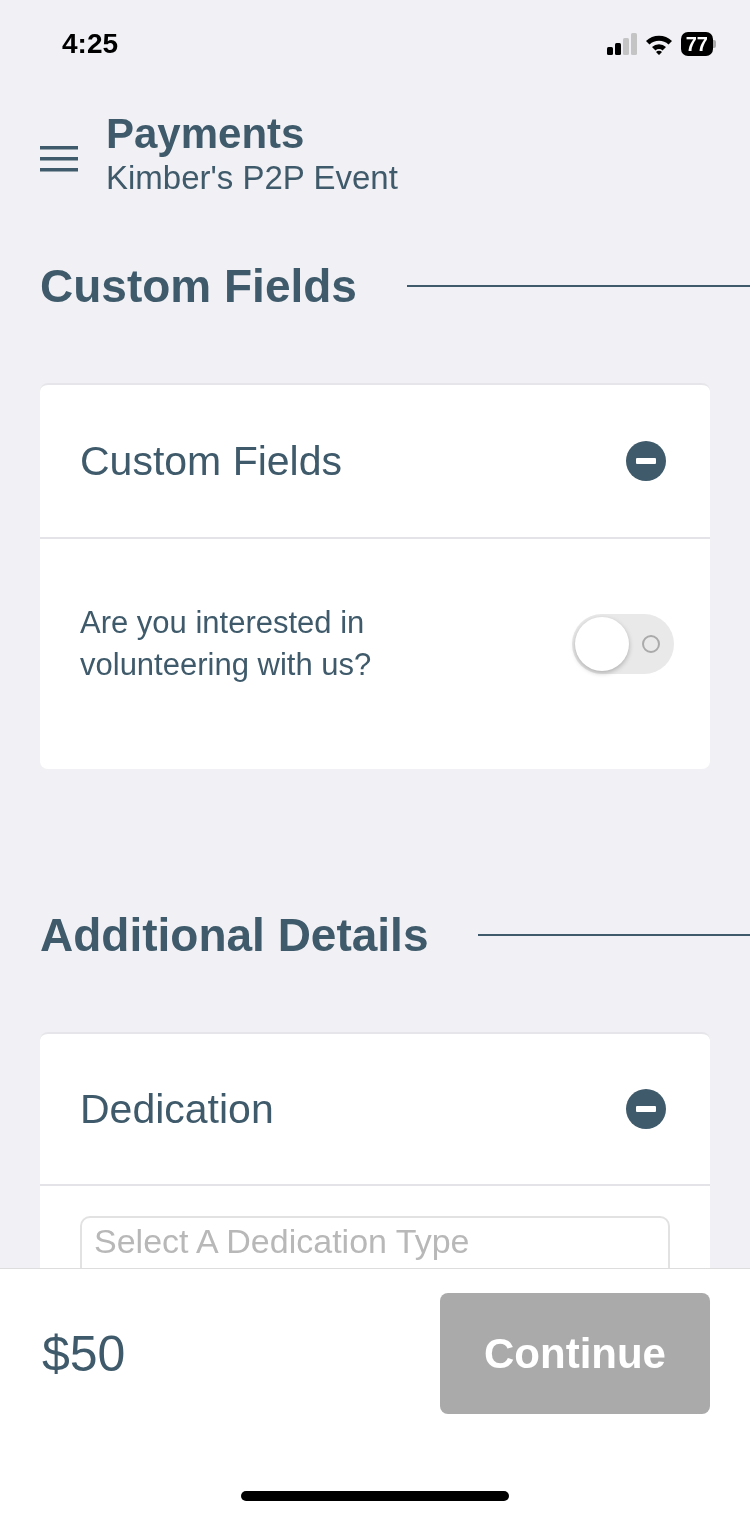  What do you see at coordinates (177, 1109) in the screenshot?
I see `card-title: Dedication` at bounding box center [177, 1109].